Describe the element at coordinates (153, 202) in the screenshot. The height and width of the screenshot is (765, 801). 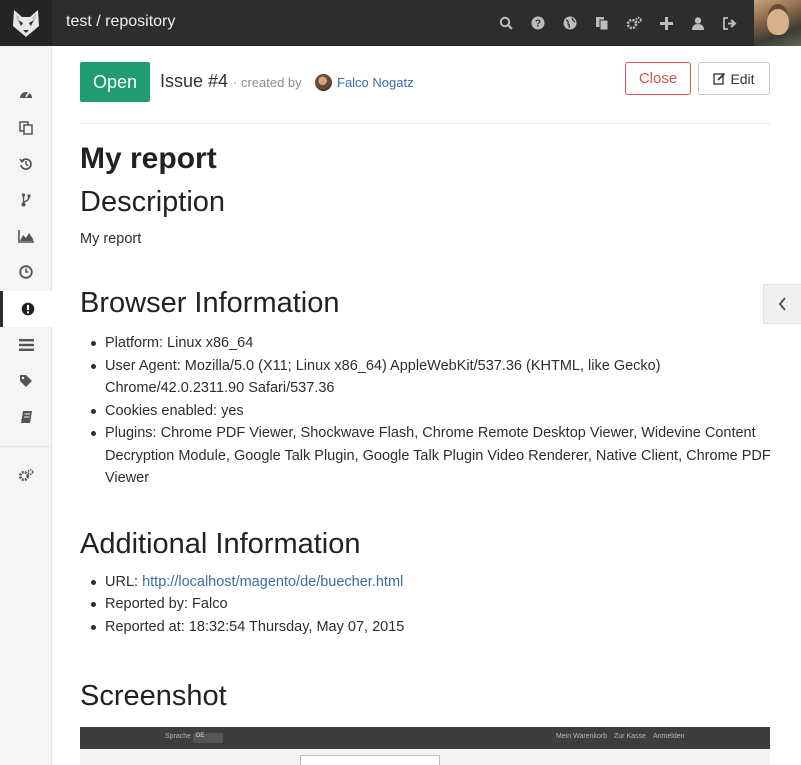
I see `description-heading: Description` at that location.